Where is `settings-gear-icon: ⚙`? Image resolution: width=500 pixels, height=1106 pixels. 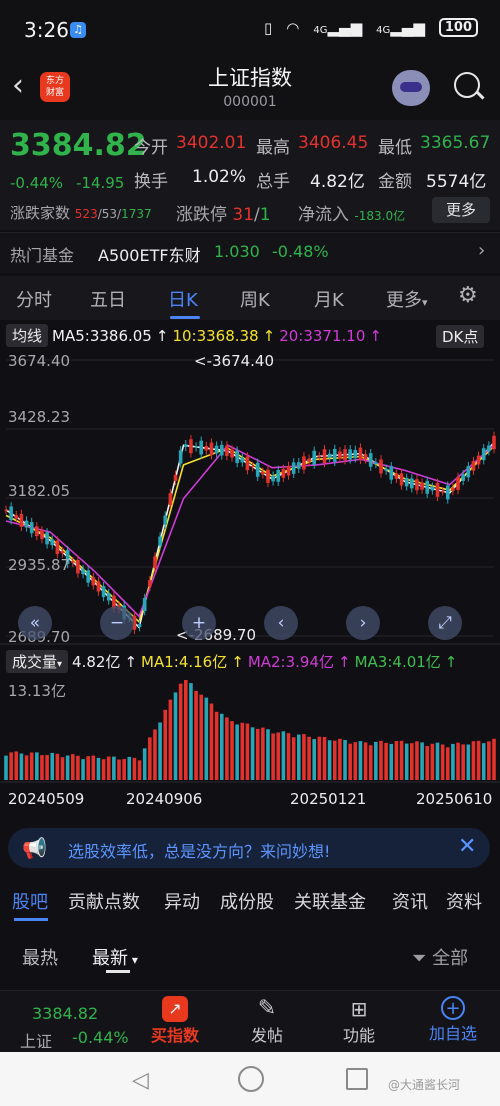 settings-gear-icon: ⚙ is located at coordinates (468, 295).